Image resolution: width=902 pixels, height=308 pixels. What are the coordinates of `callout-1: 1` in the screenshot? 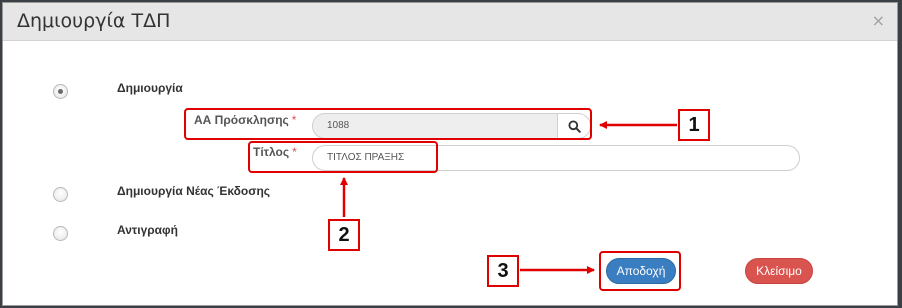 It's located at (694, 125).